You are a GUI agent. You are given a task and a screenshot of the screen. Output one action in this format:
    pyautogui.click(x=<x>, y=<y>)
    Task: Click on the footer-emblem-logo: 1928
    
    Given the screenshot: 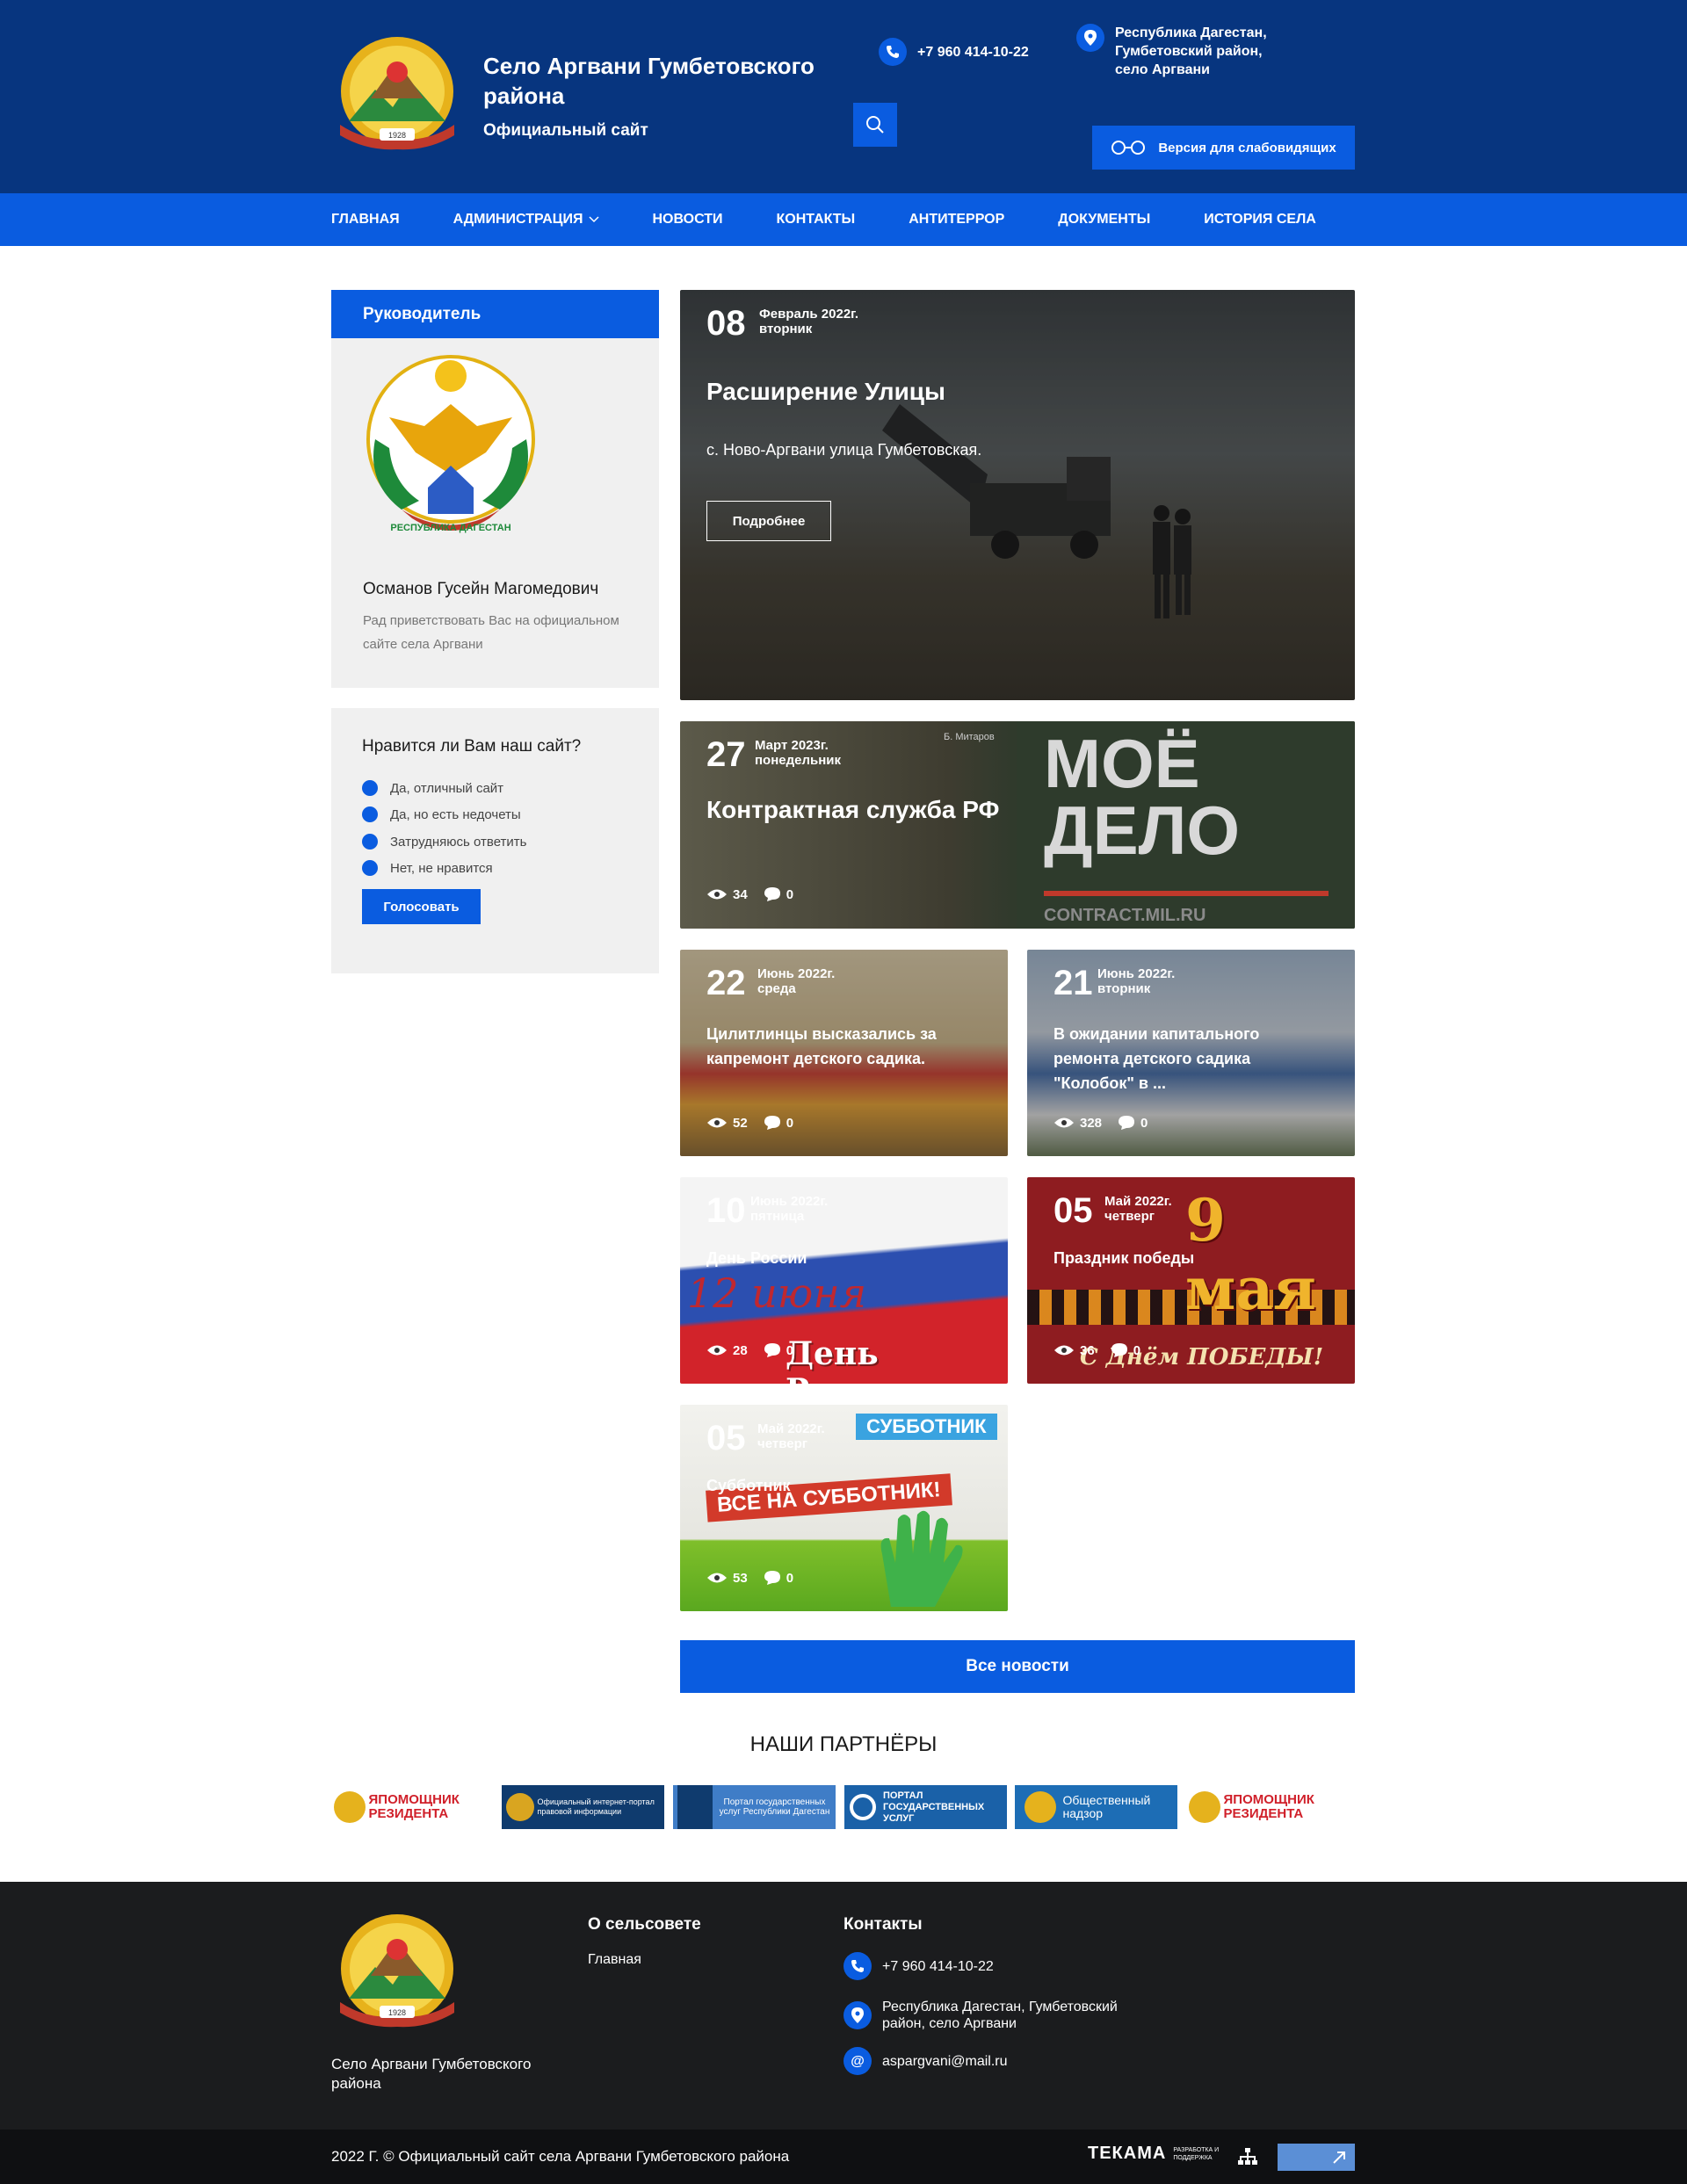 What is the action you would take?
    pyautogui.click(x=397, y=1972)
    